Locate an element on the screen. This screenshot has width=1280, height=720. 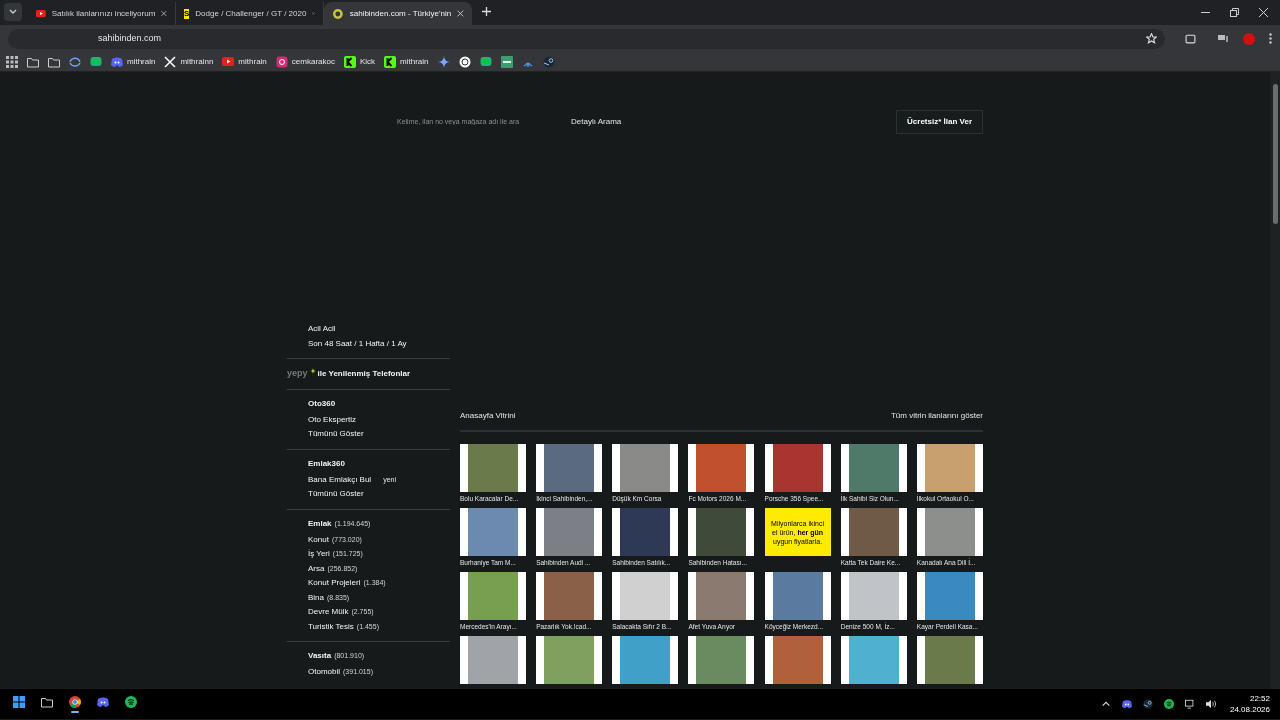
clock-time: 22:52 is located at coordinates (1259, 698).